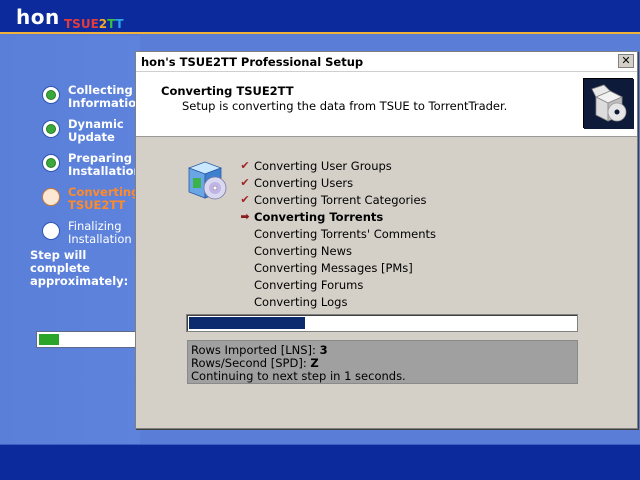 The width and height of the screenshot is (640, 480). I want to click on task-label: Converting Users, so click(304, 182).